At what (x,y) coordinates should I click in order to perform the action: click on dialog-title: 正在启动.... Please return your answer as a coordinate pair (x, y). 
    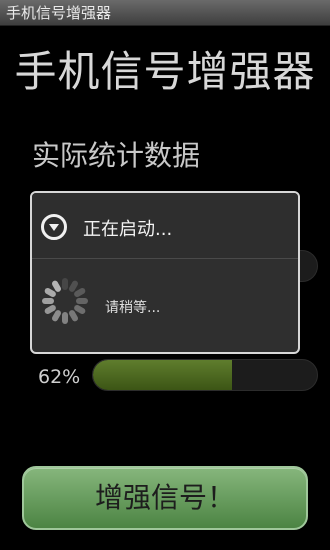
    Looking at the image, I should click on (128, 229).